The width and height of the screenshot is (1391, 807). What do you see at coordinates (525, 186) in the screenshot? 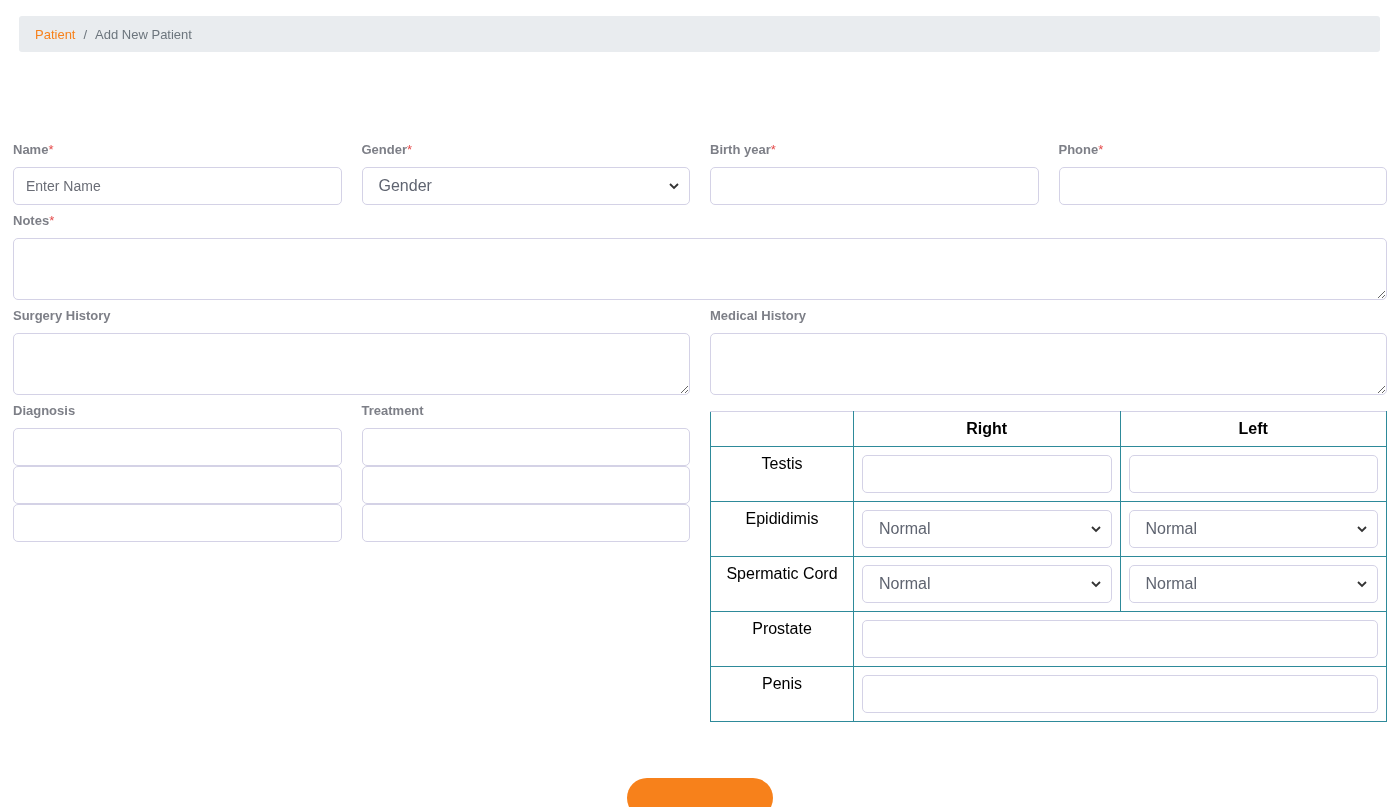
I see `select-field: Gender` at bounding box center [525, 186].